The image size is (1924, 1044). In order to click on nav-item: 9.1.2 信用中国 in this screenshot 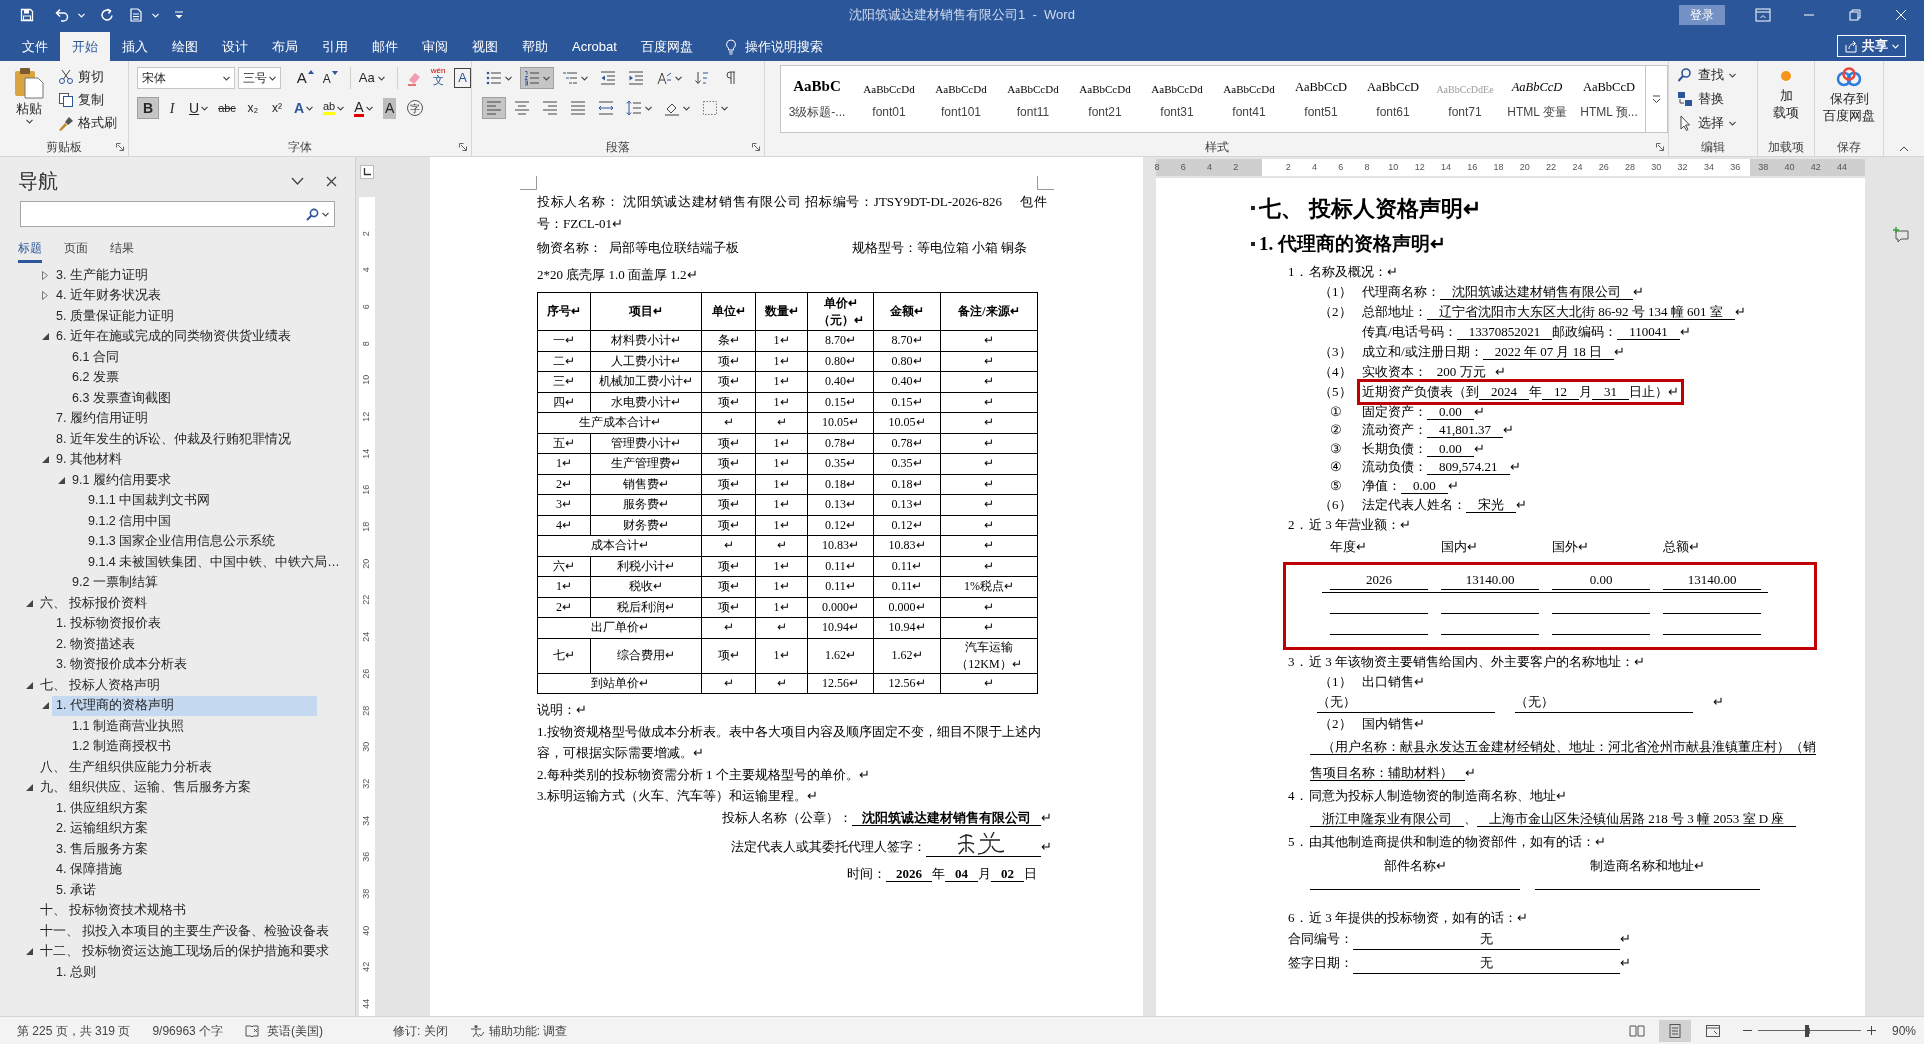, I will do `click(200, 521)`.